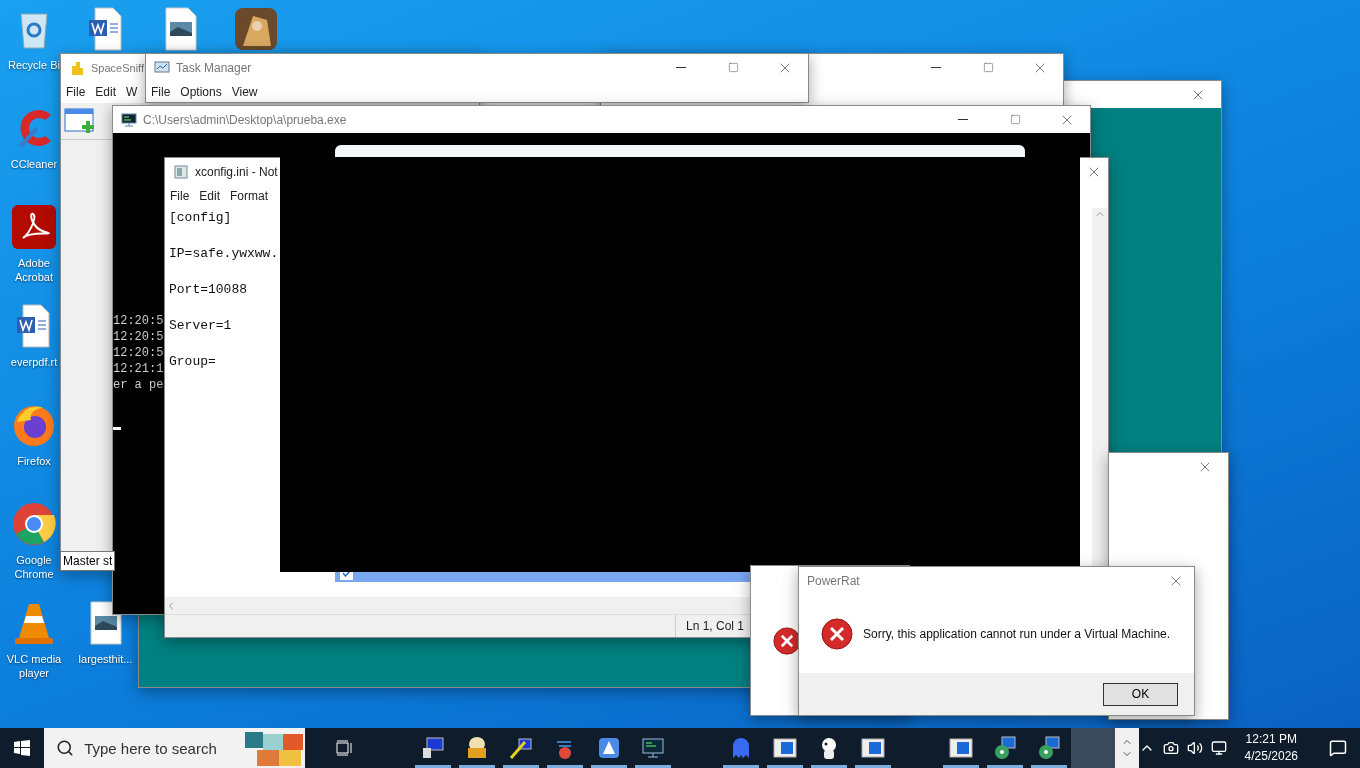 This screenshot has width=1360, height=768. I want to click on ok-button: OK, so click(1140, 694).